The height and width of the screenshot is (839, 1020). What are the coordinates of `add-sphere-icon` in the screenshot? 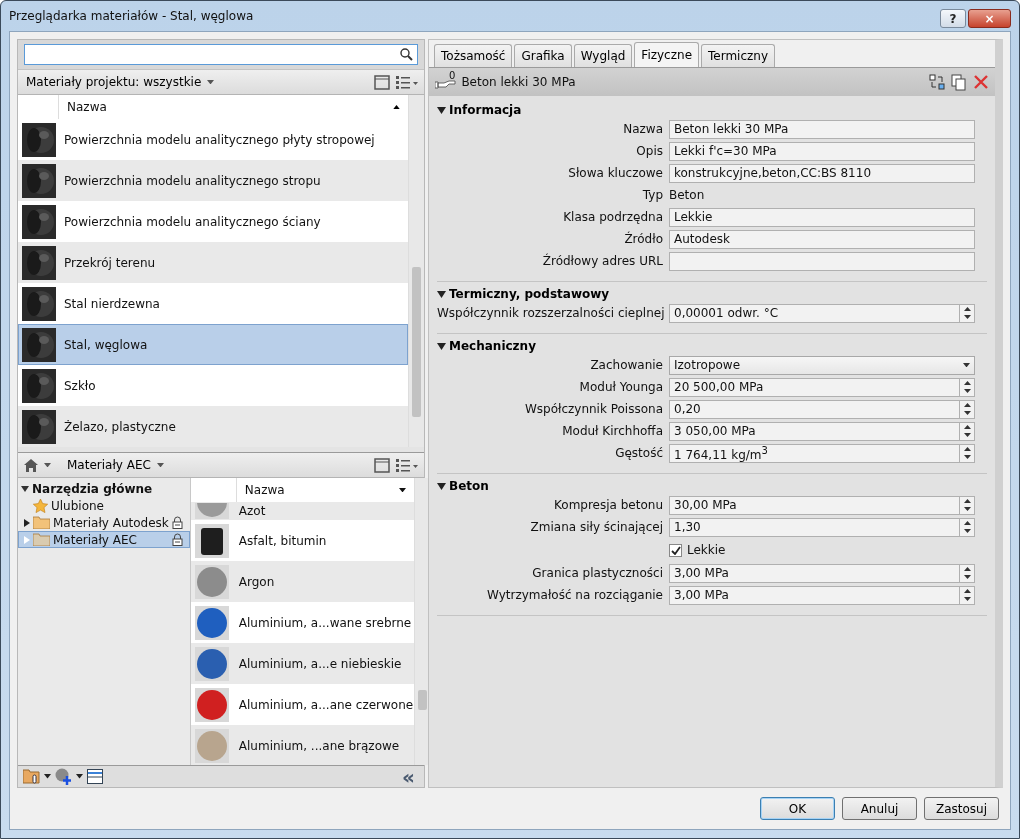 It's located at (63, 776).